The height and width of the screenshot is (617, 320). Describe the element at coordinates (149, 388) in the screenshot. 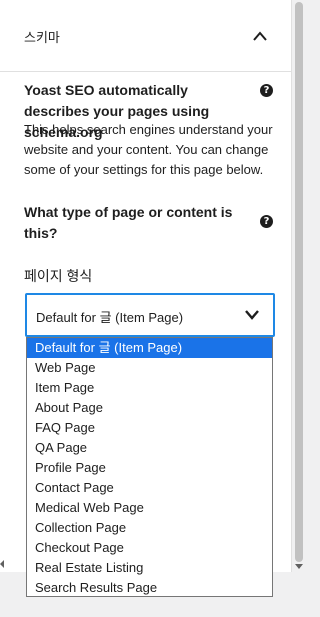

I see `dropdown-option: Item Page` at that location.